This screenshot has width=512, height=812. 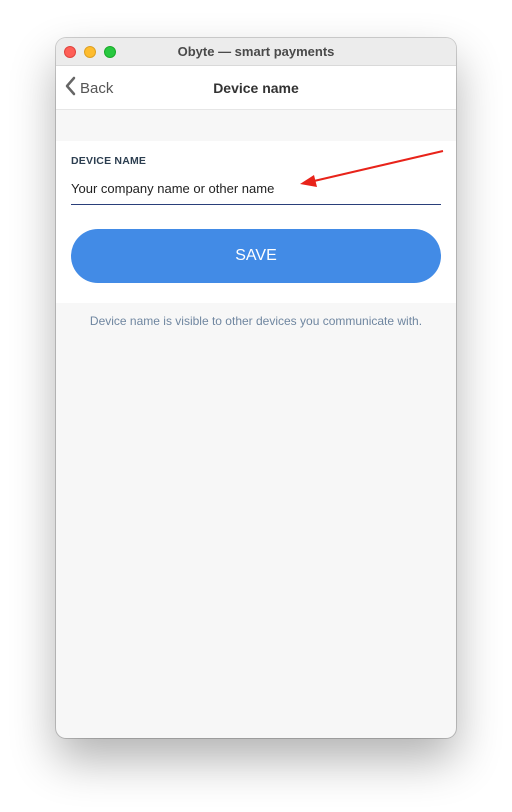 I want to click on page-title: Device name, so click(x=256, y=88).